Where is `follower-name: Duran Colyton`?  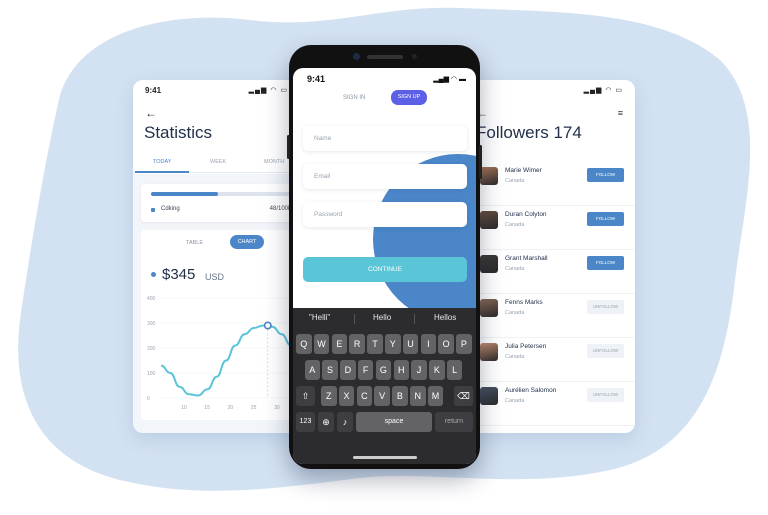 follower-name: Duran Colyton is located at coordinates (526, 214).